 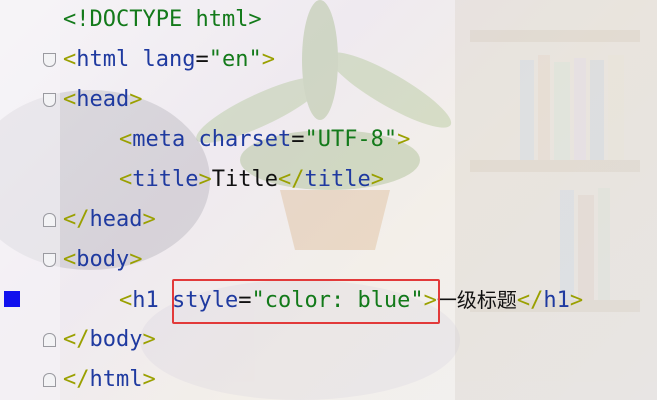 I want to click on code-line-1: <!DOCTYPE html>, so click(x=162, y=20).